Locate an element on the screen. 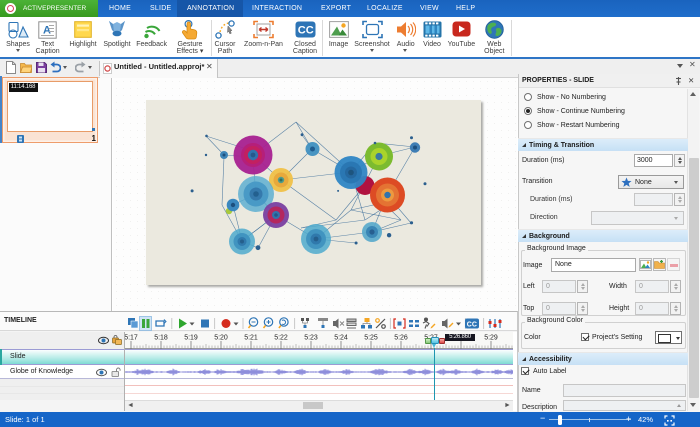 Image resolution: width=700 pixels, height=427 pixels. svg-text: 5:24 is located at coordinates (341, 338).